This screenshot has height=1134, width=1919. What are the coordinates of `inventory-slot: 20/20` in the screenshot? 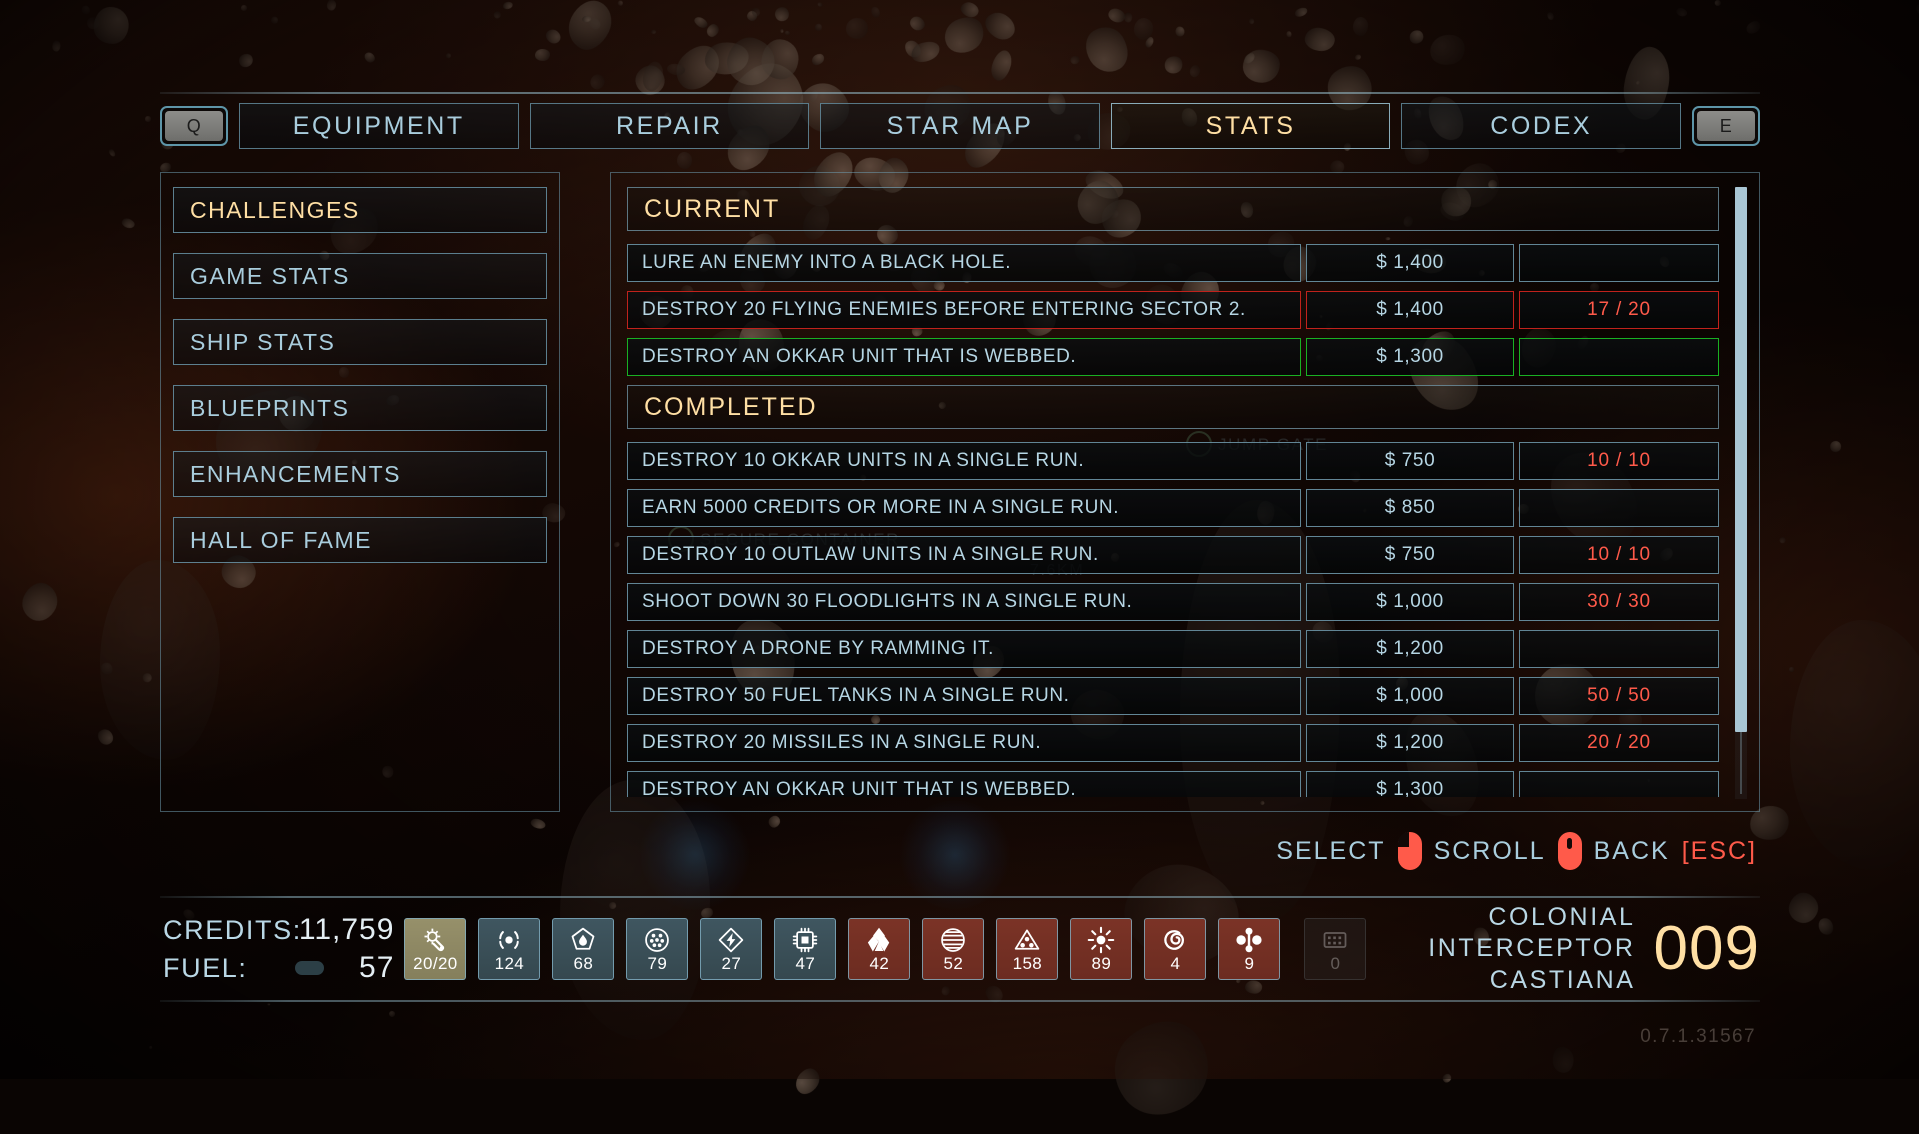 It's located at (435, 949).